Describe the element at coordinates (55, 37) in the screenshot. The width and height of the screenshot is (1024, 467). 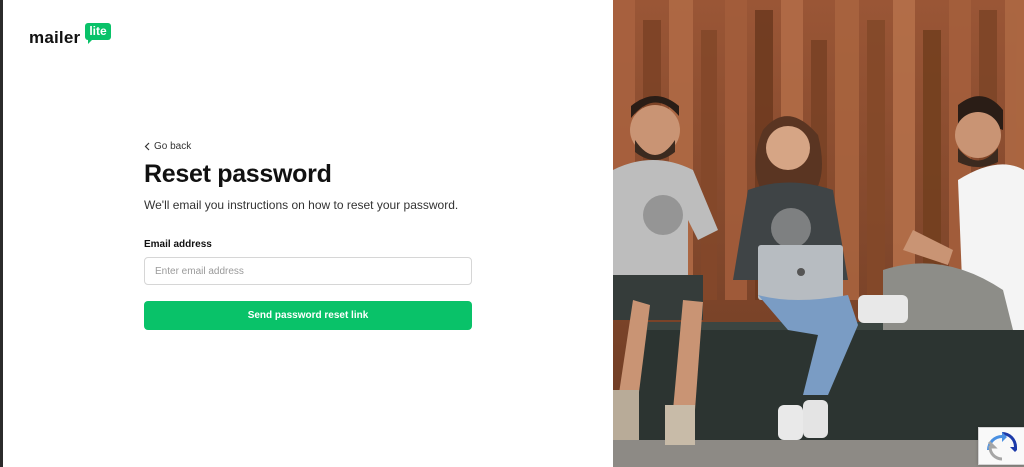
I see `logo-wordmark: mailer` at that location.